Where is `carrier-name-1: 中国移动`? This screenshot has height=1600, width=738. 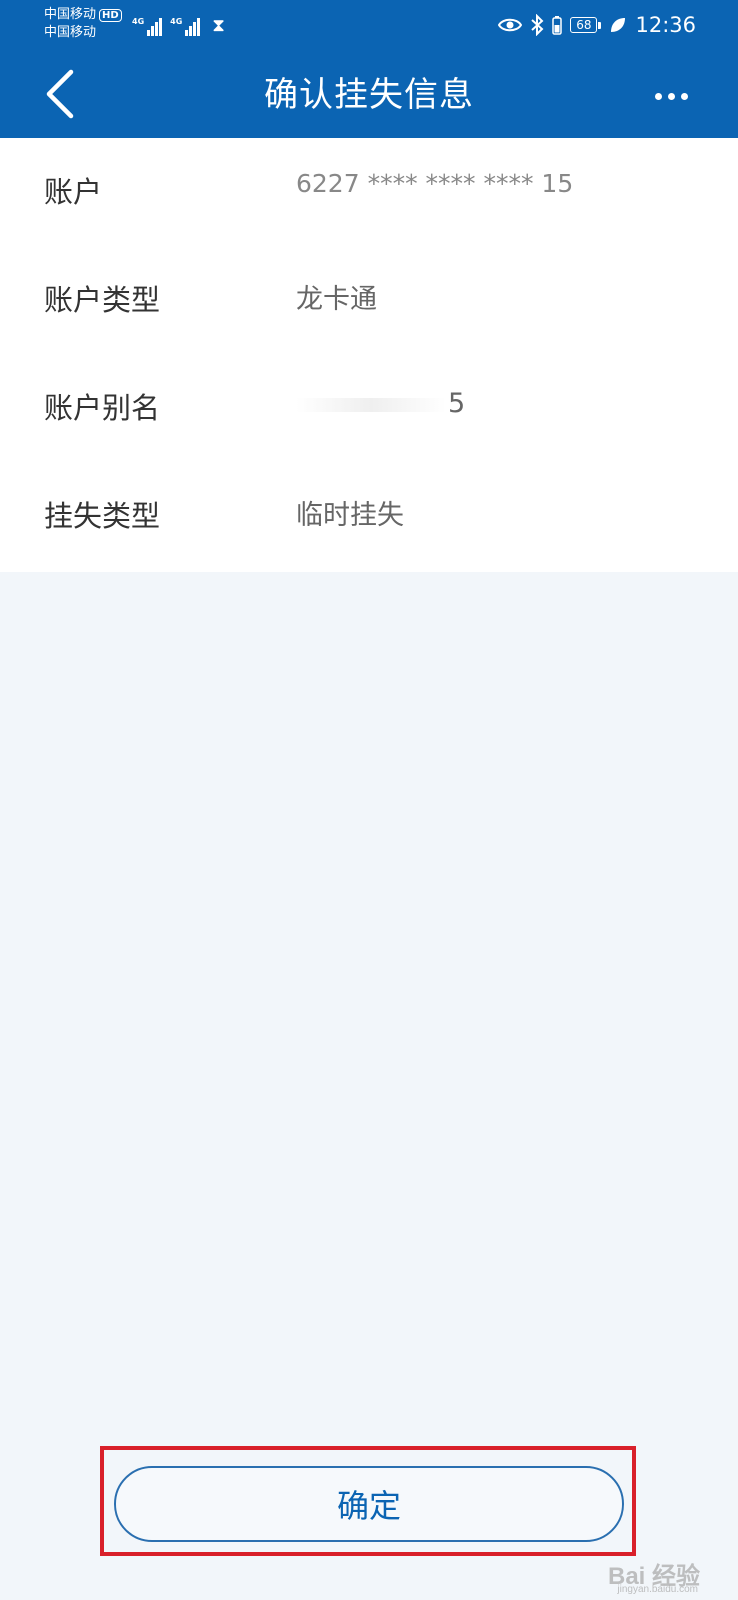
carrier-name-1: 中国移动 is located at coordinates (70, 14).